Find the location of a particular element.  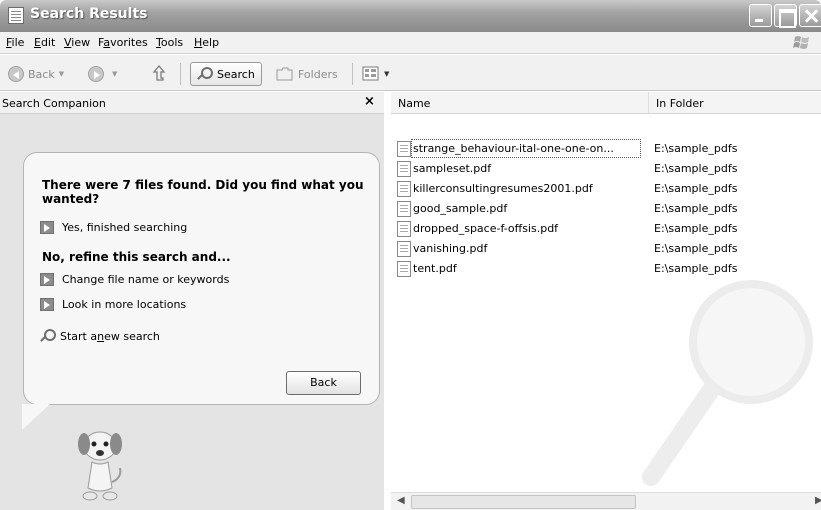

change-file-name-link: Change file name or keywords is located at coordinates (134, 279).